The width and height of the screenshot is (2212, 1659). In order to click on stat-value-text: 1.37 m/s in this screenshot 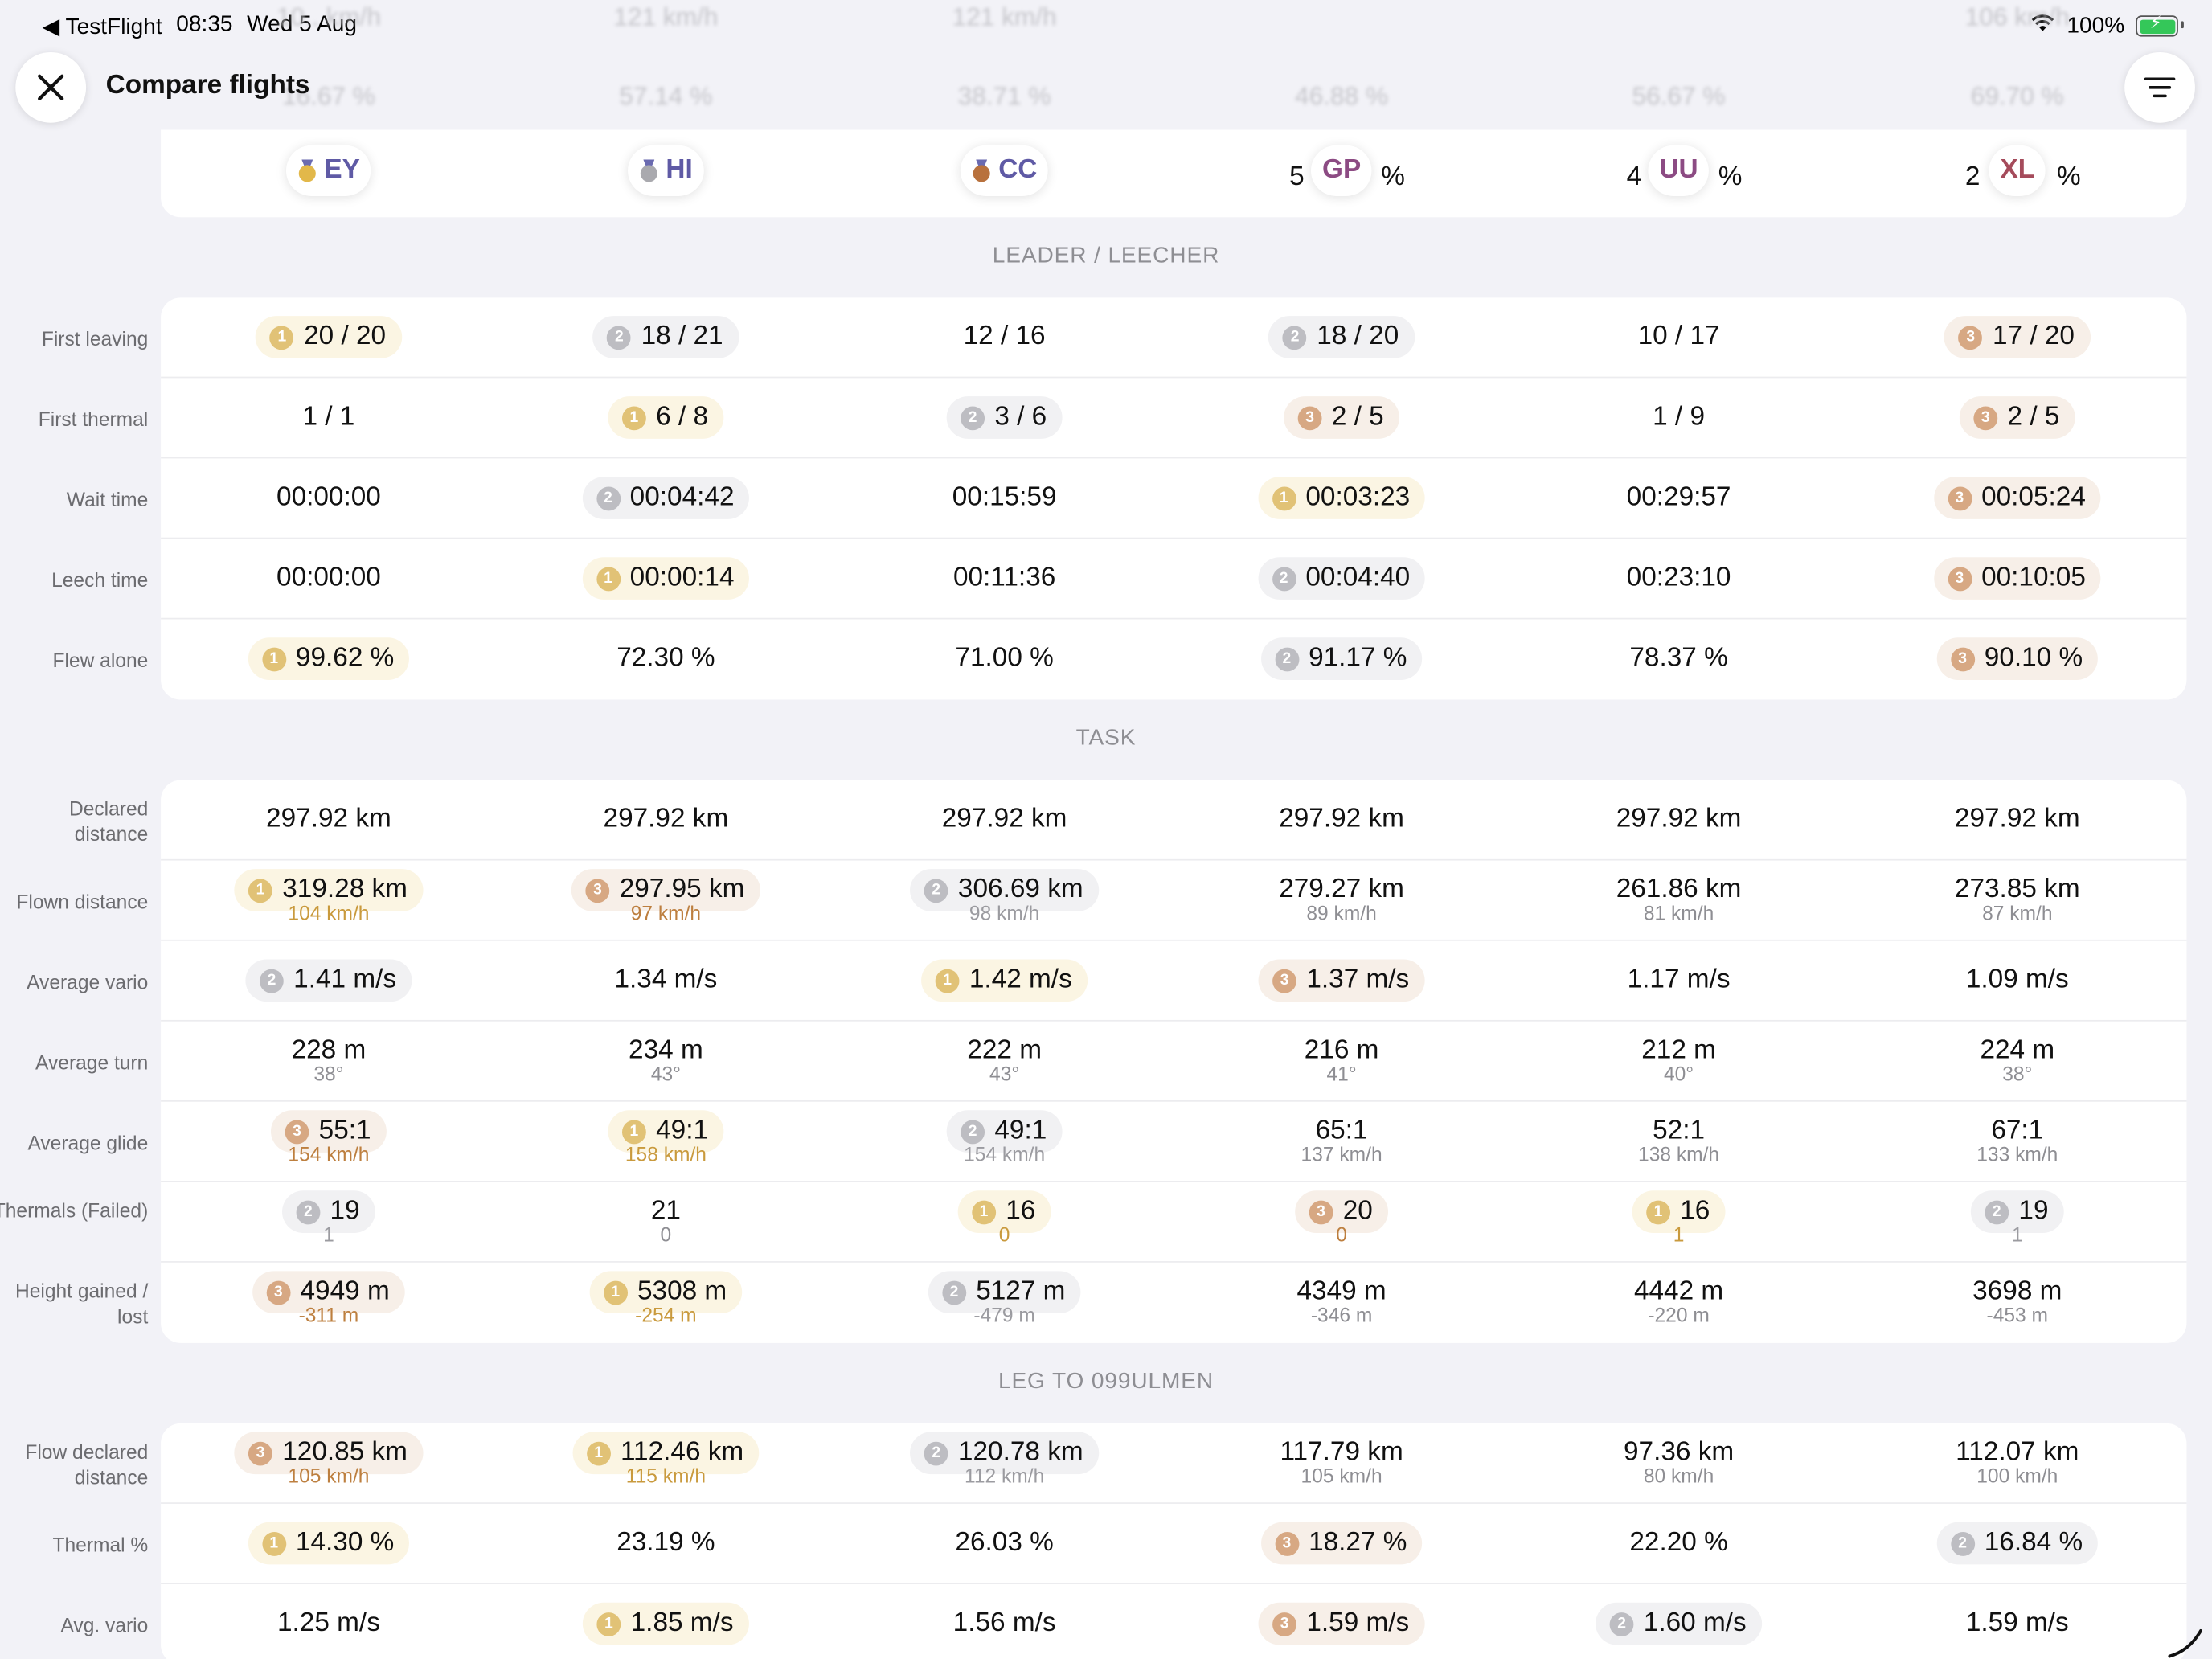, I will do `click(1358, 980)`.